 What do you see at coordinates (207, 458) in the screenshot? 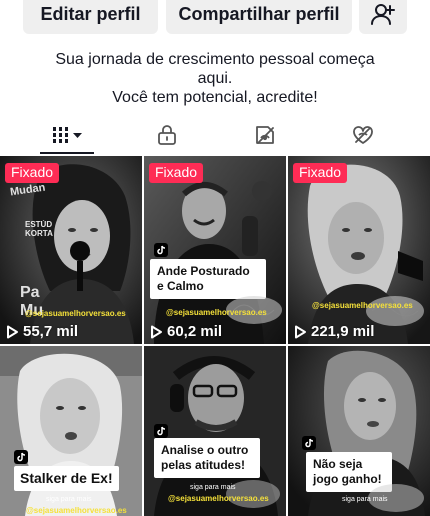
I see `video-caption: Analise o outro pelas atitudes!` at bounding box center [207, 458].